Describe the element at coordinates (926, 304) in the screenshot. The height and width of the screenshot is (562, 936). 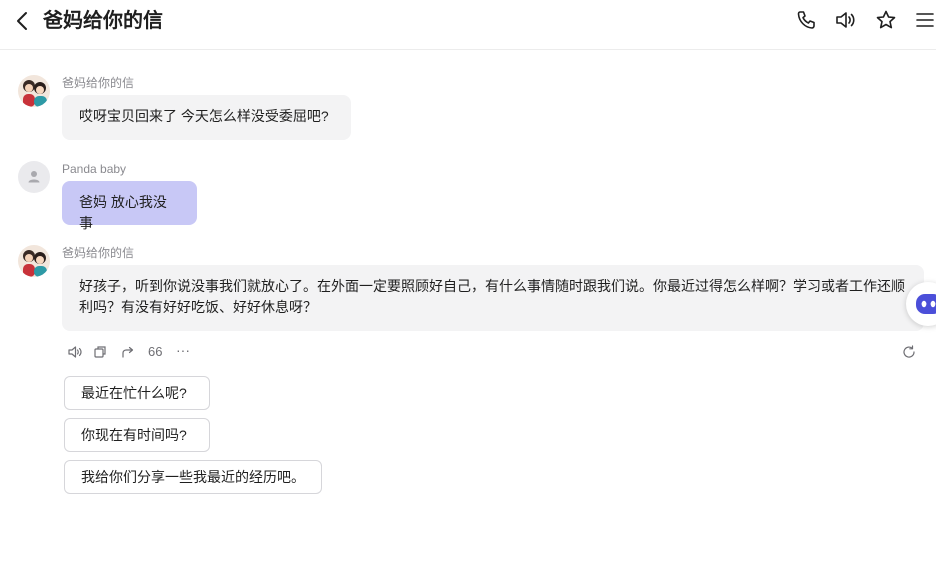
I see `assistant-icon` at that location.